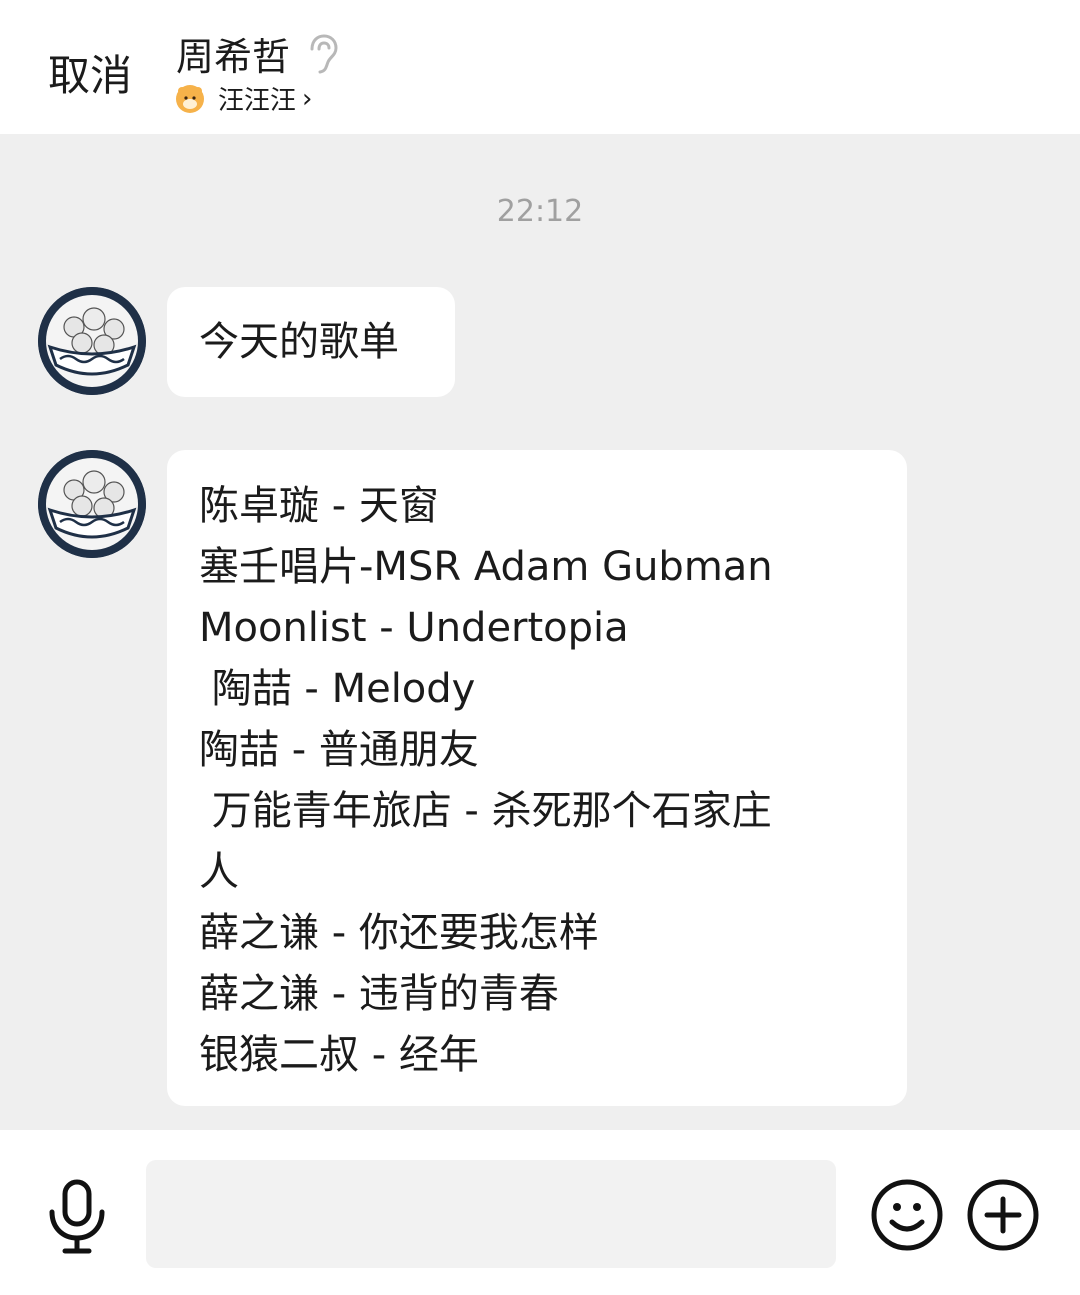 This screenshot has height=1295, width=1080. I want to click on emoji-smile-icon, so click(907, 1215).